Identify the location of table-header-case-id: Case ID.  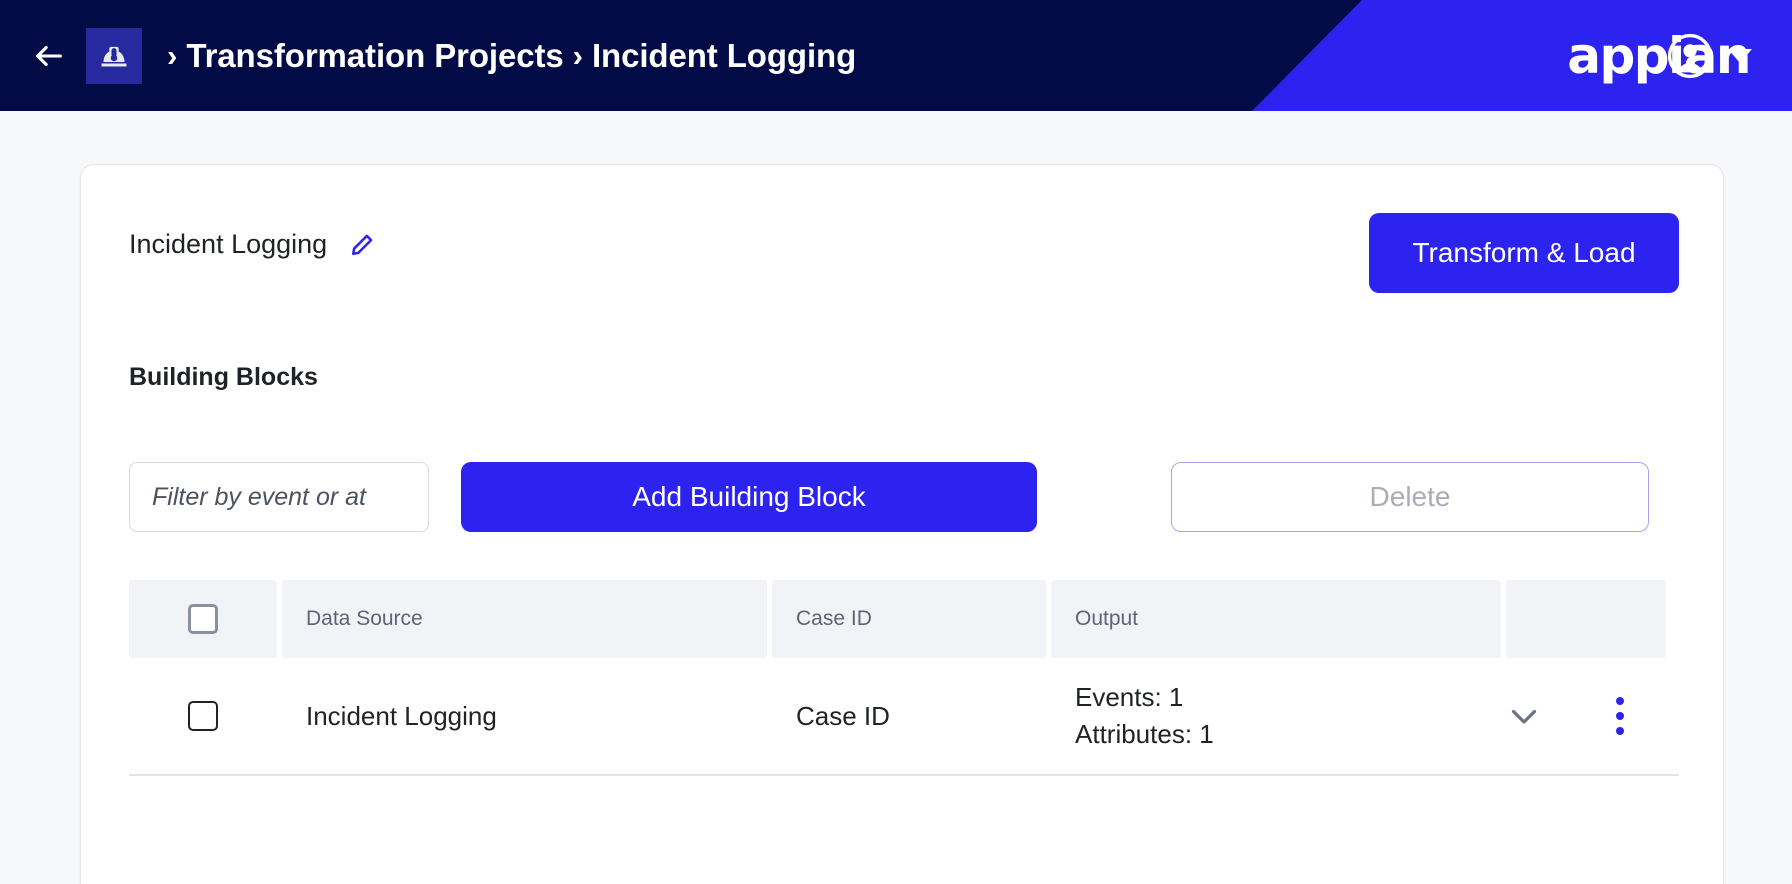
(909, 619).